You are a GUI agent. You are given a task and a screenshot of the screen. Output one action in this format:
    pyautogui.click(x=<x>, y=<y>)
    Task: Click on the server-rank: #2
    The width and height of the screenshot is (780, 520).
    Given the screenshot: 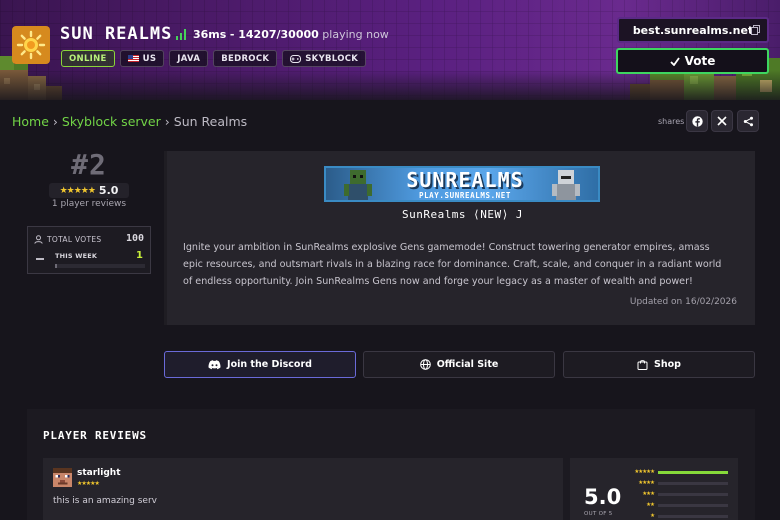 What is the action you would take?
    pyautogui.click(x=89, y=164)
    